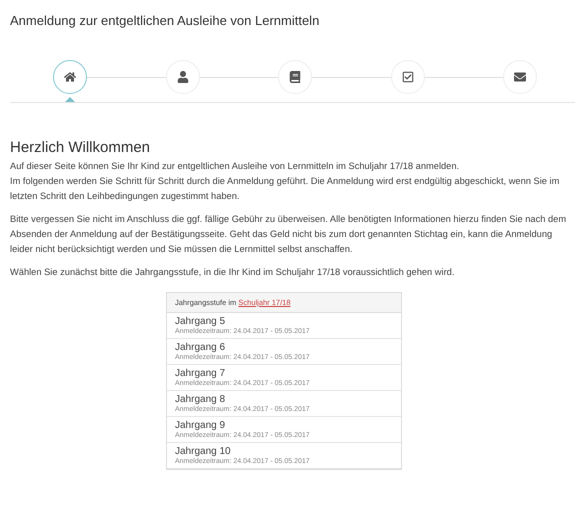  What do you see at coordinates (285, 181) in the screenshot?
I see `paragraph: Auf dieser Seite können Sie Ihr Kind zur entgeltlichen Ausleihe von Lernmitteln im Schuljahr 17/18 anmelden. Im folgenden werden Sie Schritt für Schritt durch die Anmeldung geführt. Die Anmeldung wird erst endgültig abgeschickt, wenn Sie im letzten Schritt den Leihbedingungen zugestimmt haben.` at bounding box center [285, 181].